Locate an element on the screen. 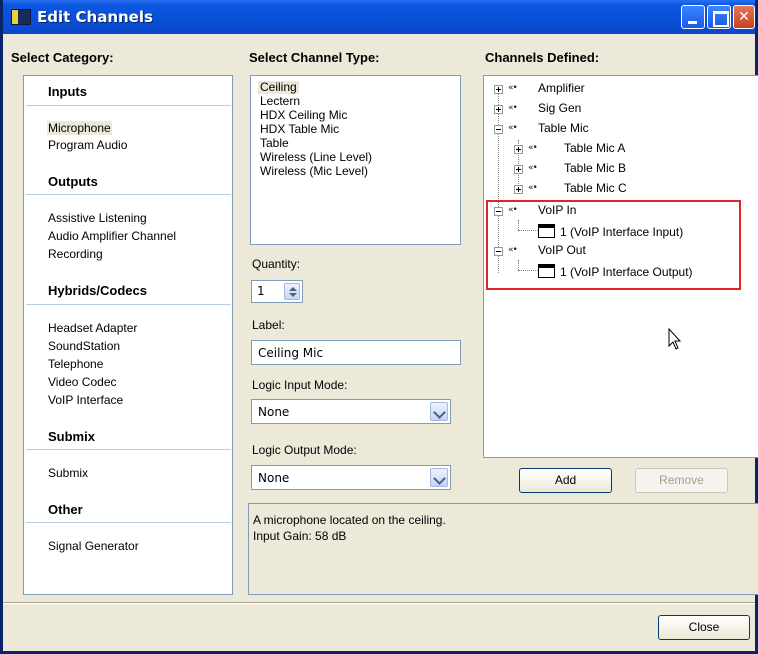  category-item-video-codec: Video Codec is located at coordinates (82, 382).